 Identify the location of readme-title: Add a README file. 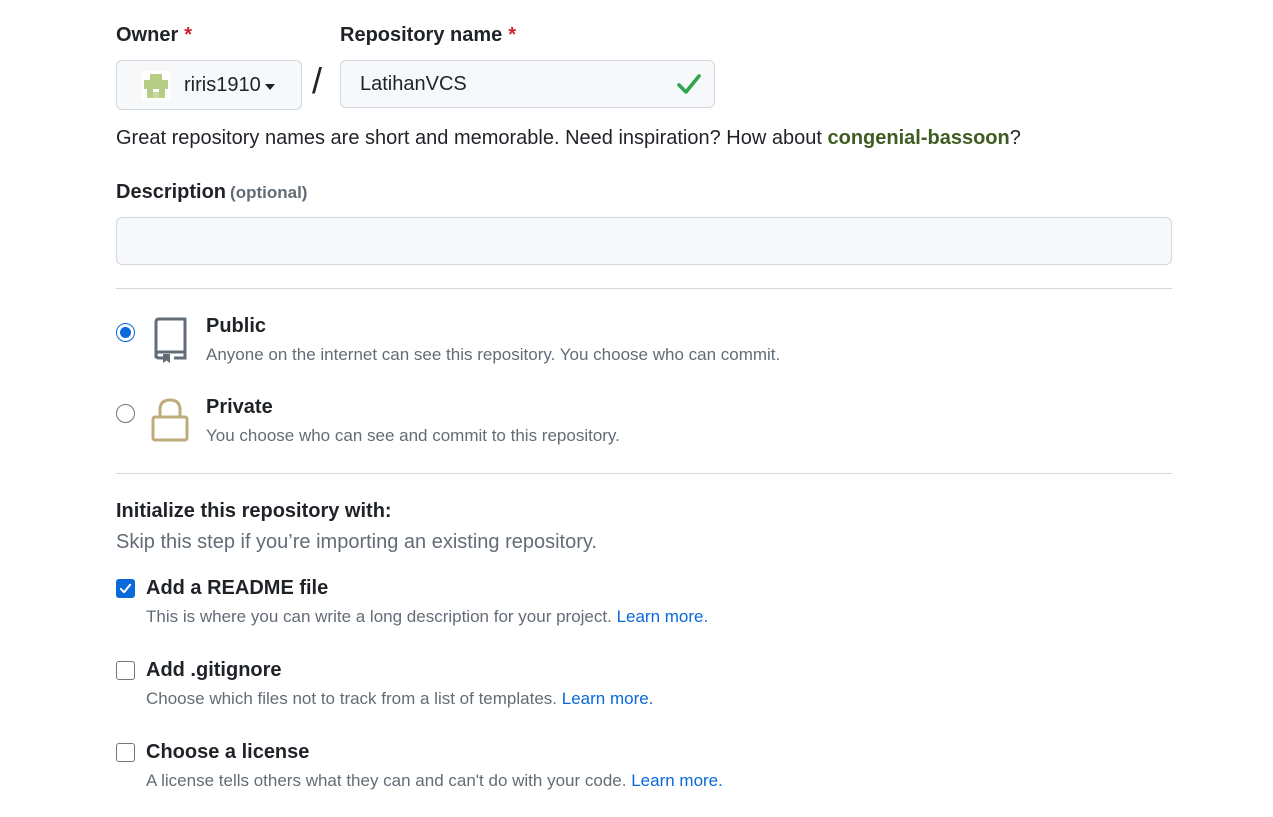
(237, 588).